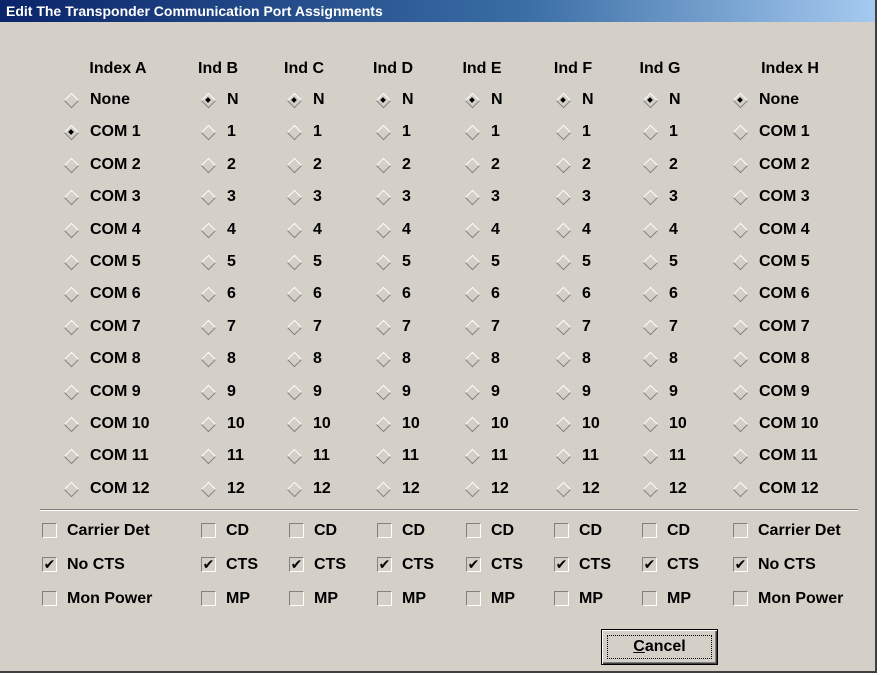 The width and height of the screenshot is (889, 675). I want to click on col-e-radio-option: 5, so click(500, 262).